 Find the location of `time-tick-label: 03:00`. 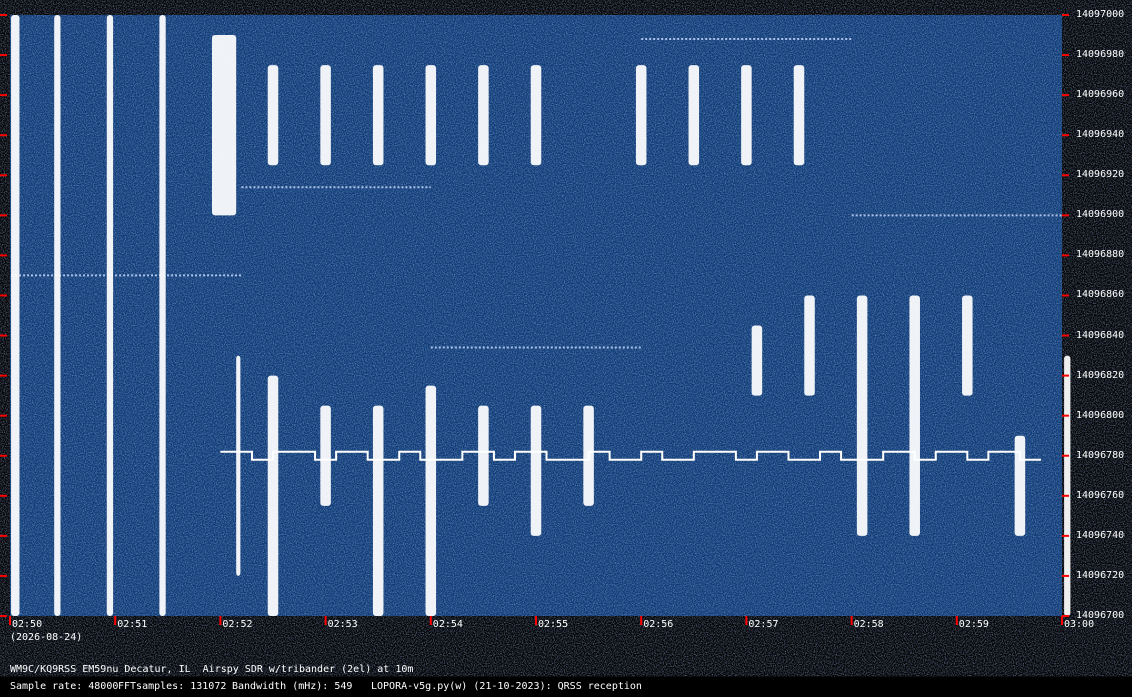

time-tick-label: 03:00 is located at coordinates (1079, 624).